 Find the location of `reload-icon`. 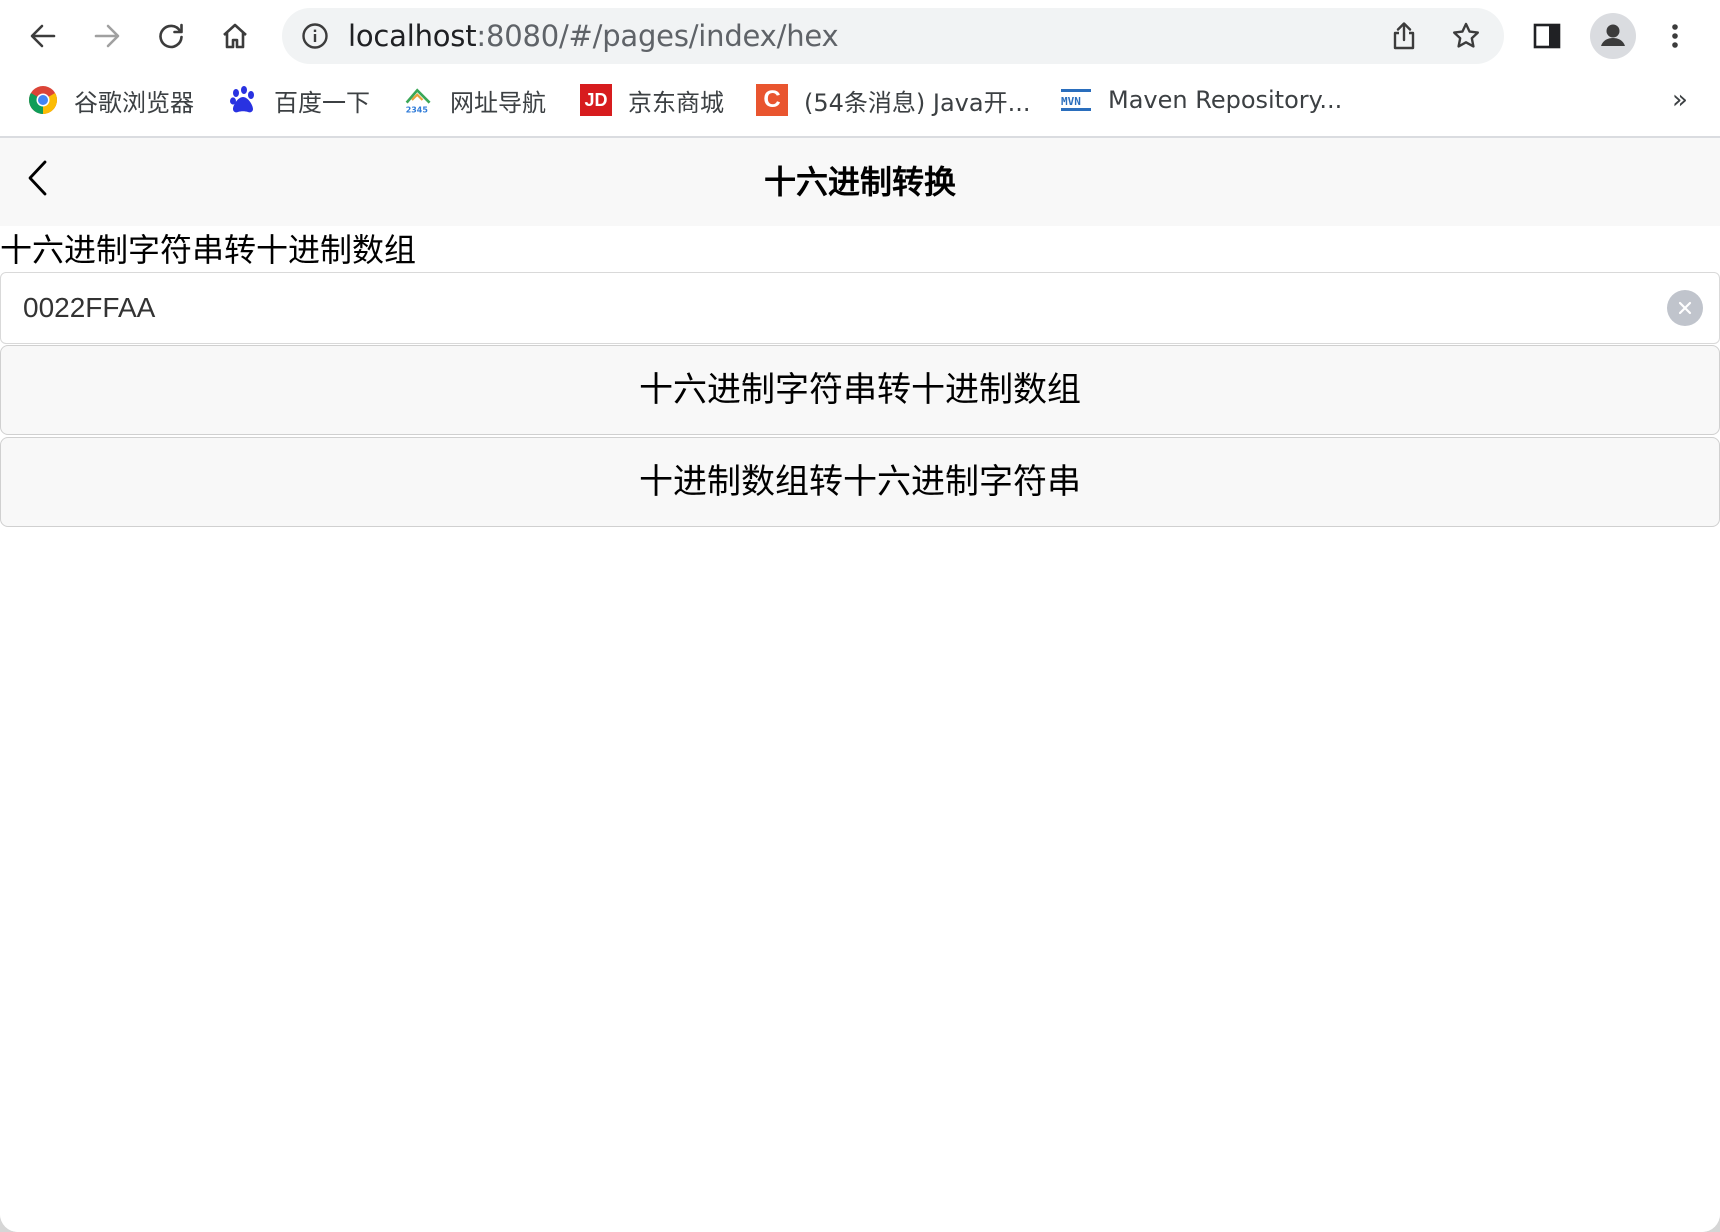

reload-icon is located at coordinates (171, 36).